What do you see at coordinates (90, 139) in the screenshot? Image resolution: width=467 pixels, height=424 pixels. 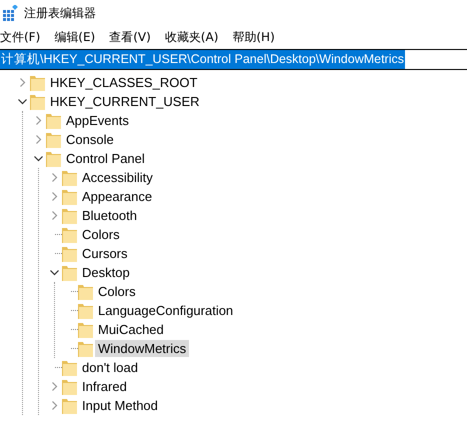 I see `tree-item: Console` at bounding box center [90, 139].